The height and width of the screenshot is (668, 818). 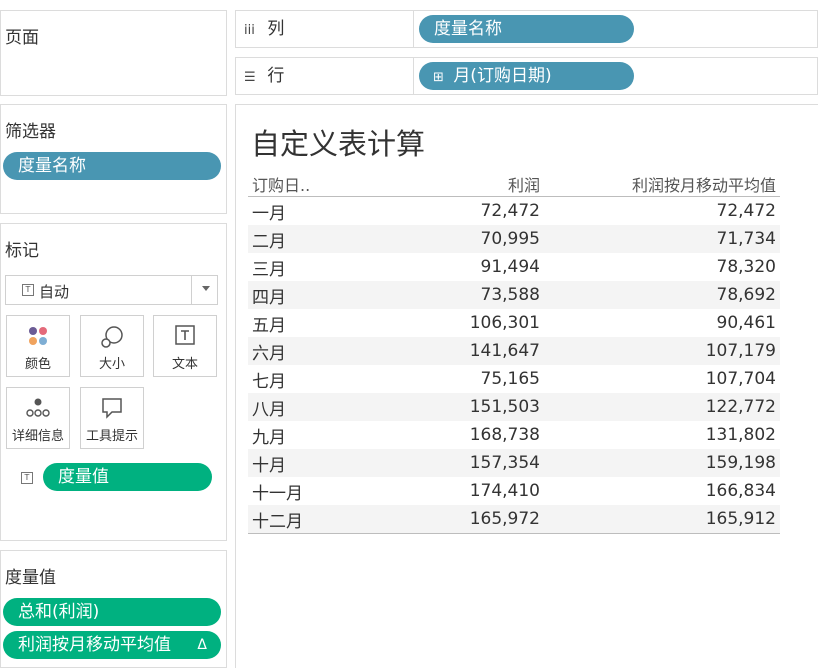 I want to click on profit-cell: 73,588, so click(x=460, y=295).